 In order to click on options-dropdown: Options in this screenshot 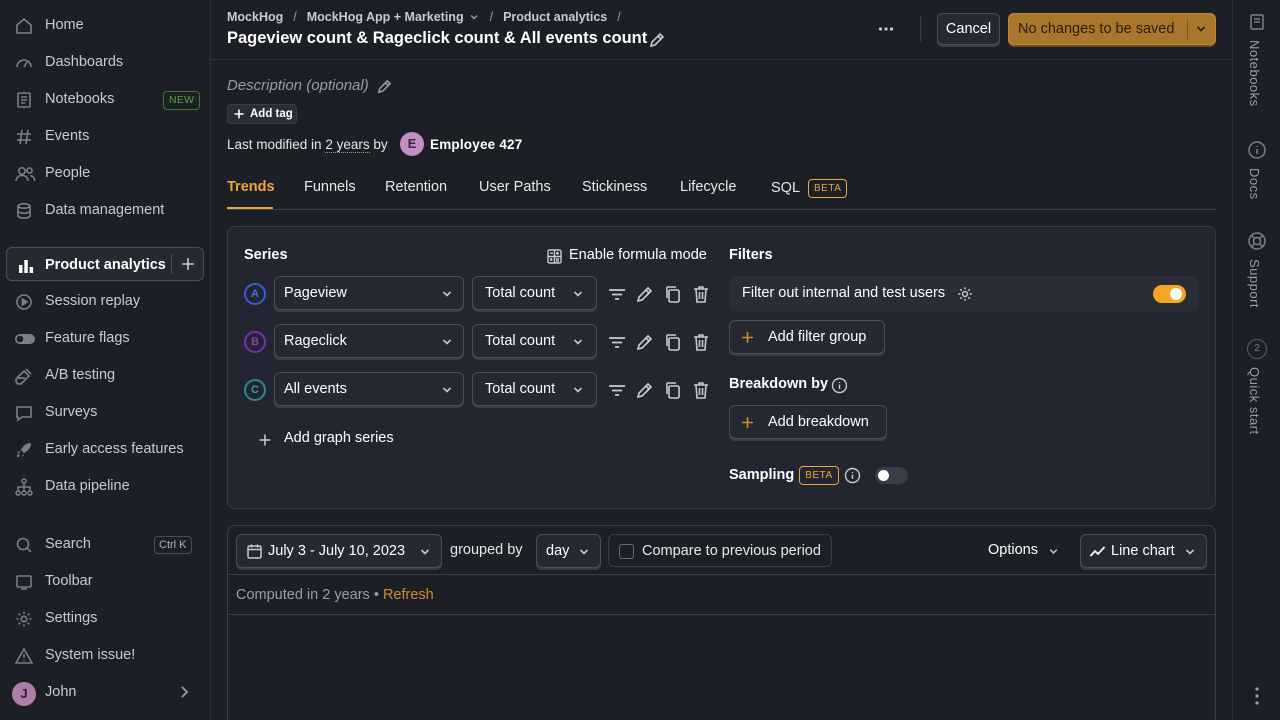, I will do `click(1023, 550)`.